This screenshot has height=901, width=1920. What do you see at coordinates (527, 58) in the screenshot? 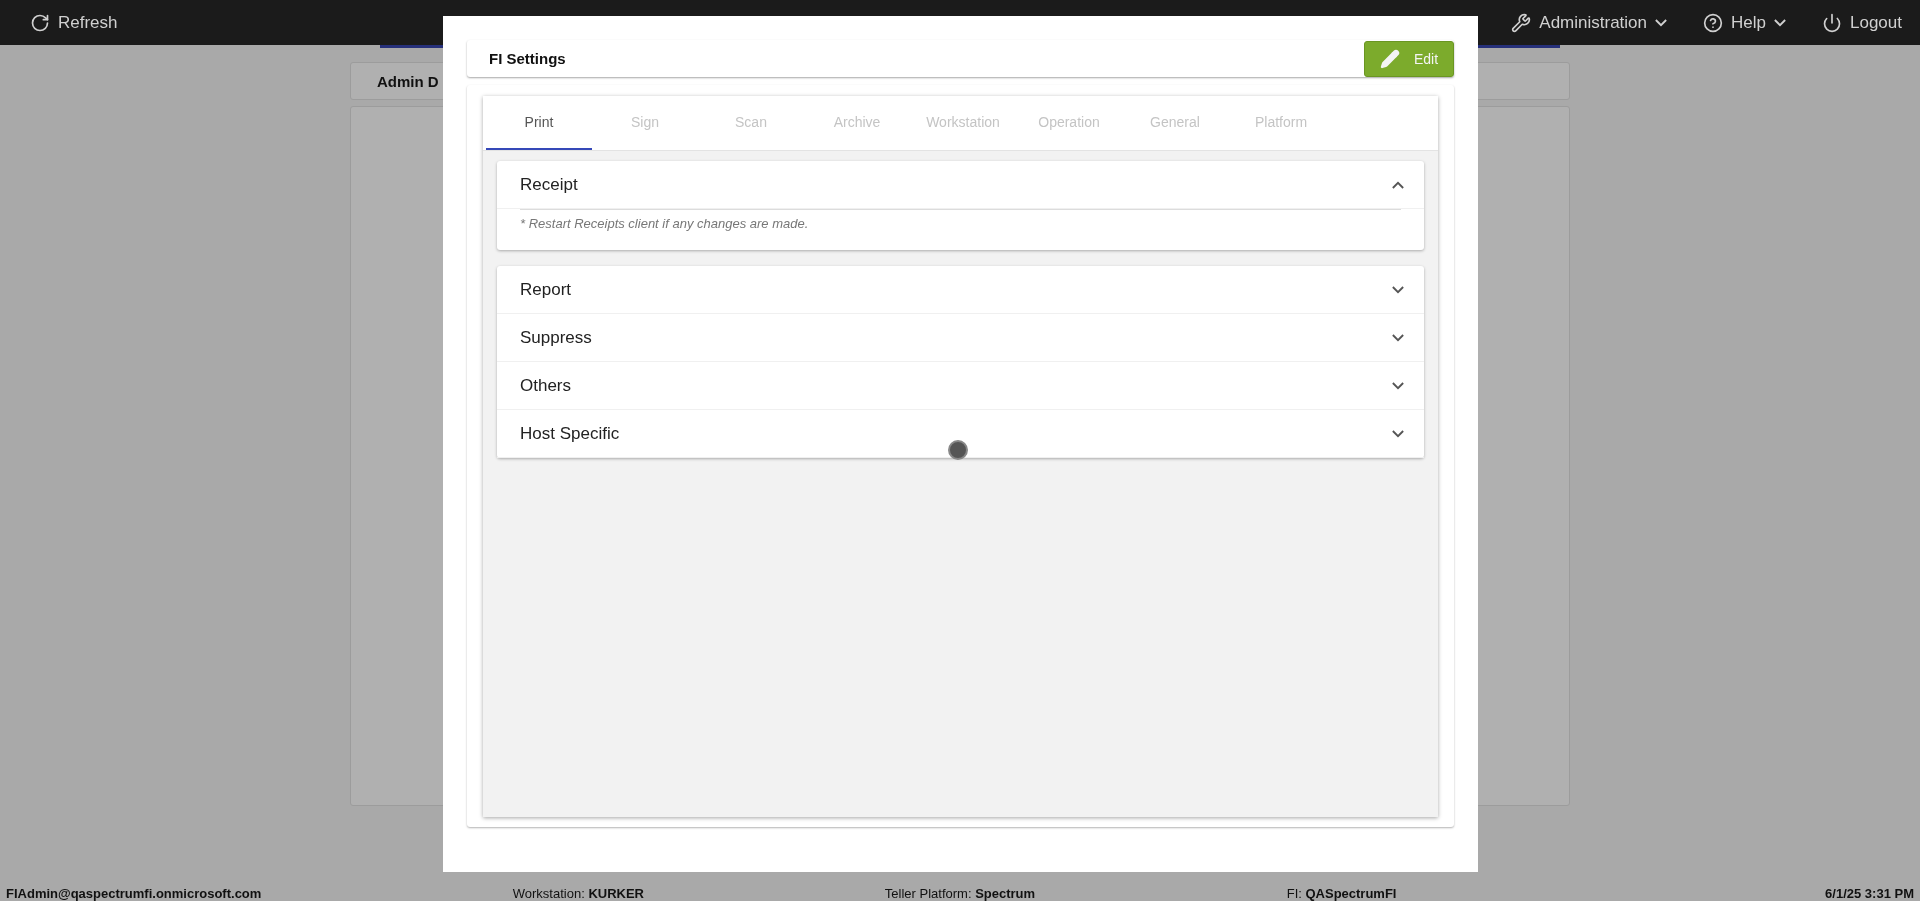
I see `dialog-title: FI Settings` at bounding box center [527, 58].